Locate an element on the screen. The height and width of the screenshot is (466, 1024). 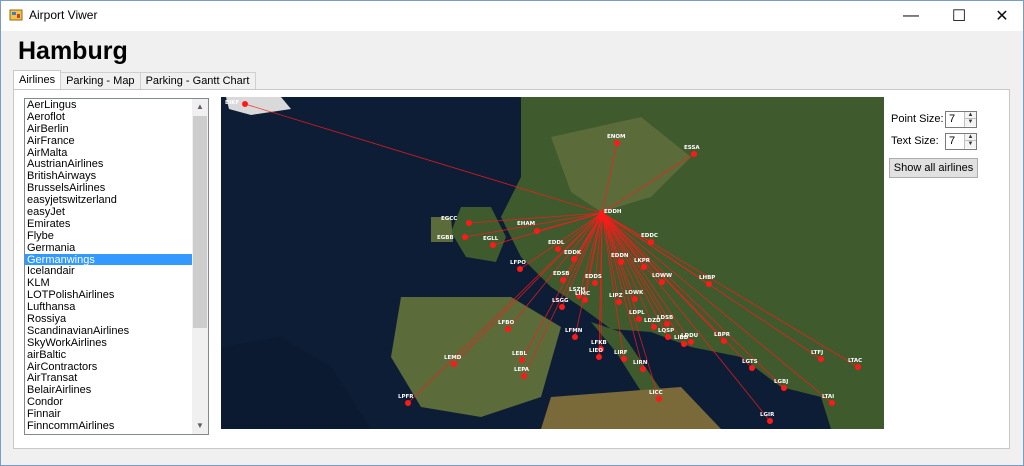
airline-list-item: AirTransat is located at coordinates (108, 378).